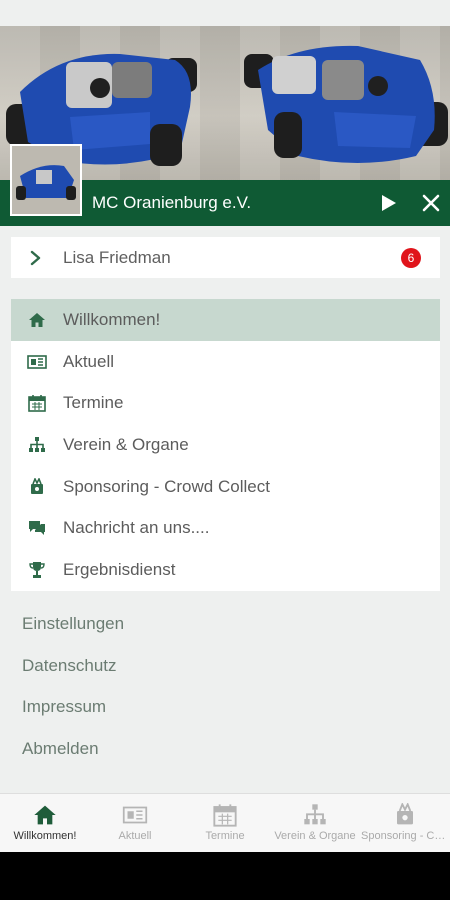 The height and width of the screenshot is (900, 450). Describe the element at coordinates (126, 444) in the screenshot. I see `menu-item-label: Verein & Organe` at that location.